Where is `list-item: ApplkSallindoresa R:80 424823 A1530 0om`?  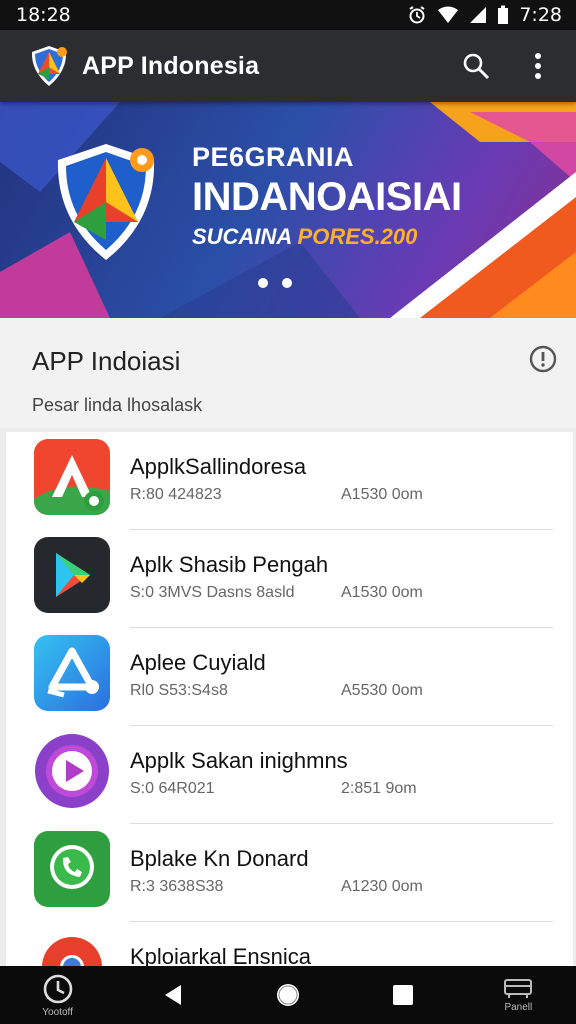 list-item: ApplkSallindoresa R:80 424823 A1530 0om is located at coordinates (289, 481).